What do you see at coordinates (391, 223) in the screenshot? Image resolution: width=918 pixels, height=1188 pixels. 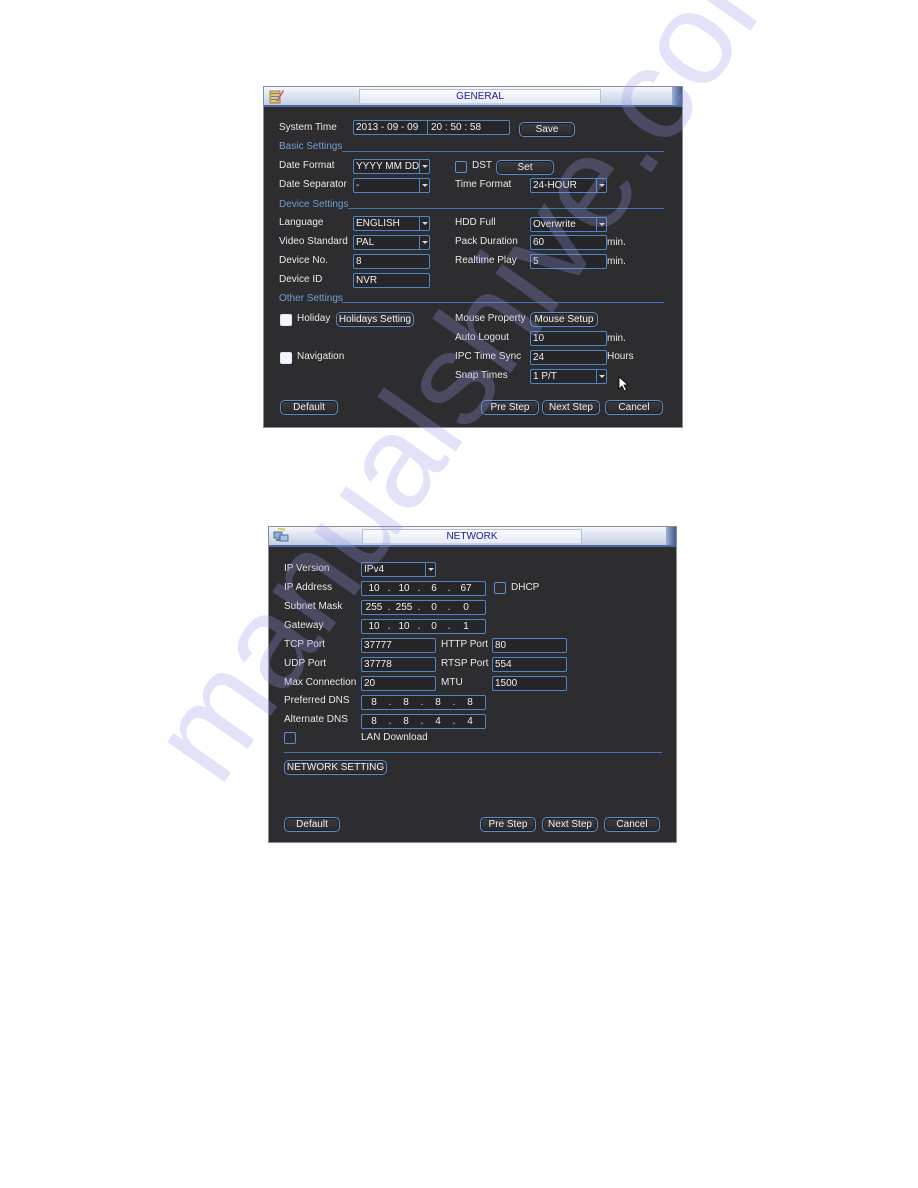 I see `language-dropdown: ENGLISH` at bounding box center [391, 223].